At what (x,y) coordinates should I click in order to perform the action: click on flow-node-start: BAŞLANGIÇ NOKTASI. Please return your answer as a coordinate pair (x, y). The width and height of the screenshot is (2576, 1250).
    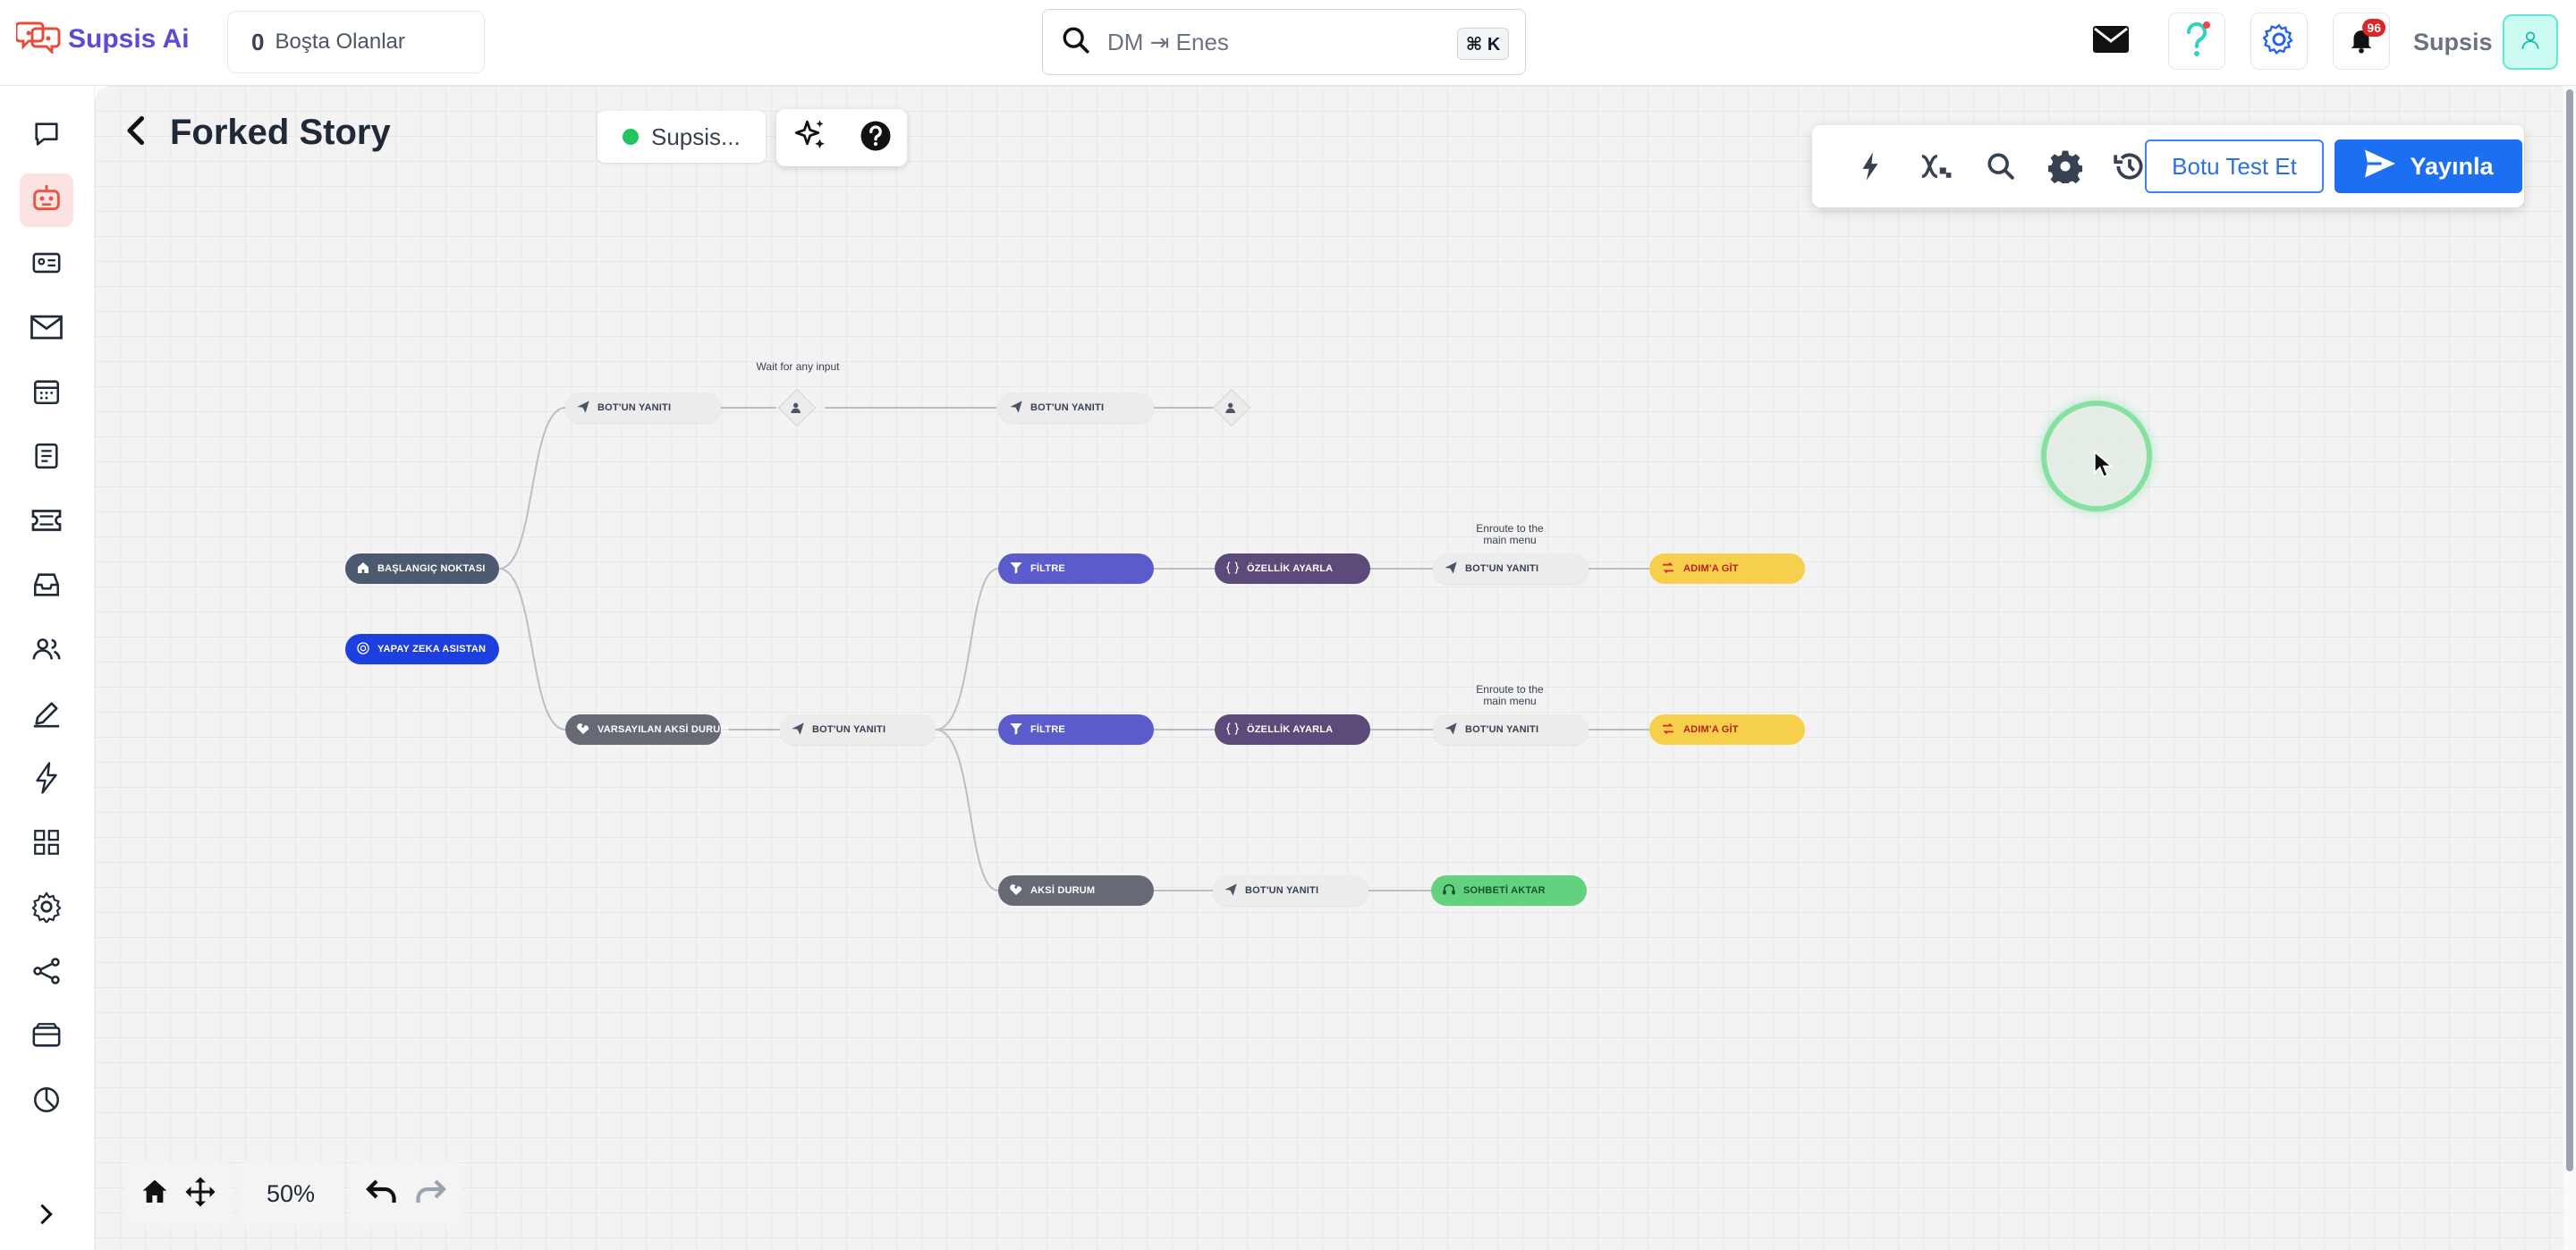
    Looking at the image, I should click on (422, 569).